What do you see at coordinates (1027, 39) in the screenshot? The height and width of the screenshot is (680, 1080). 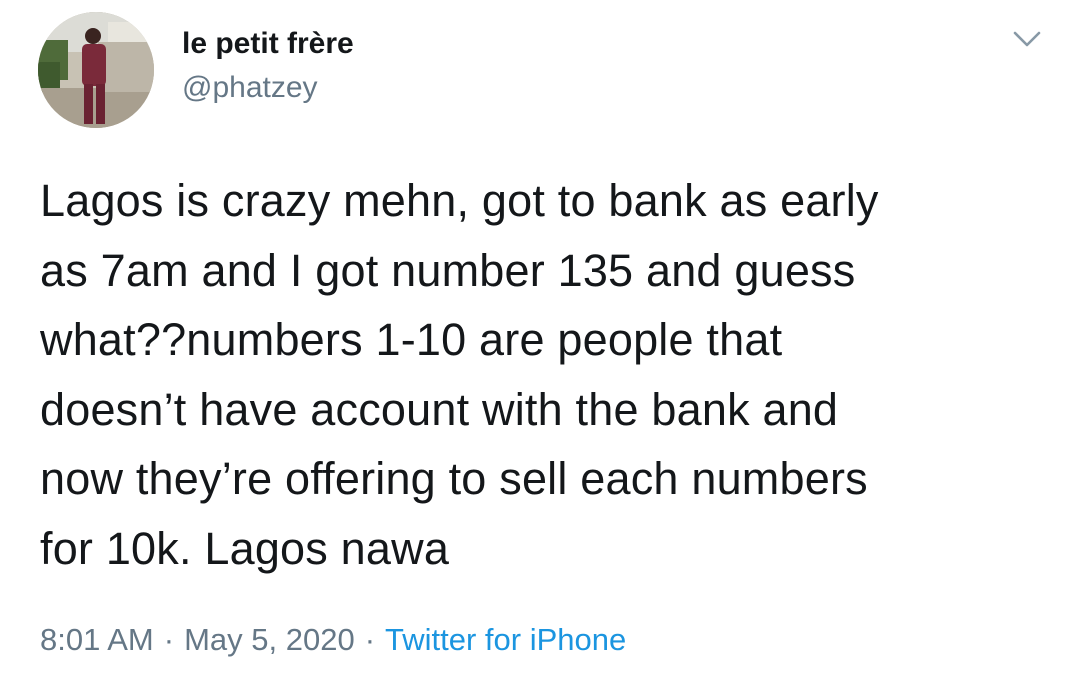 I see `chevron-down-icon` at bounding box center [1027, 39].